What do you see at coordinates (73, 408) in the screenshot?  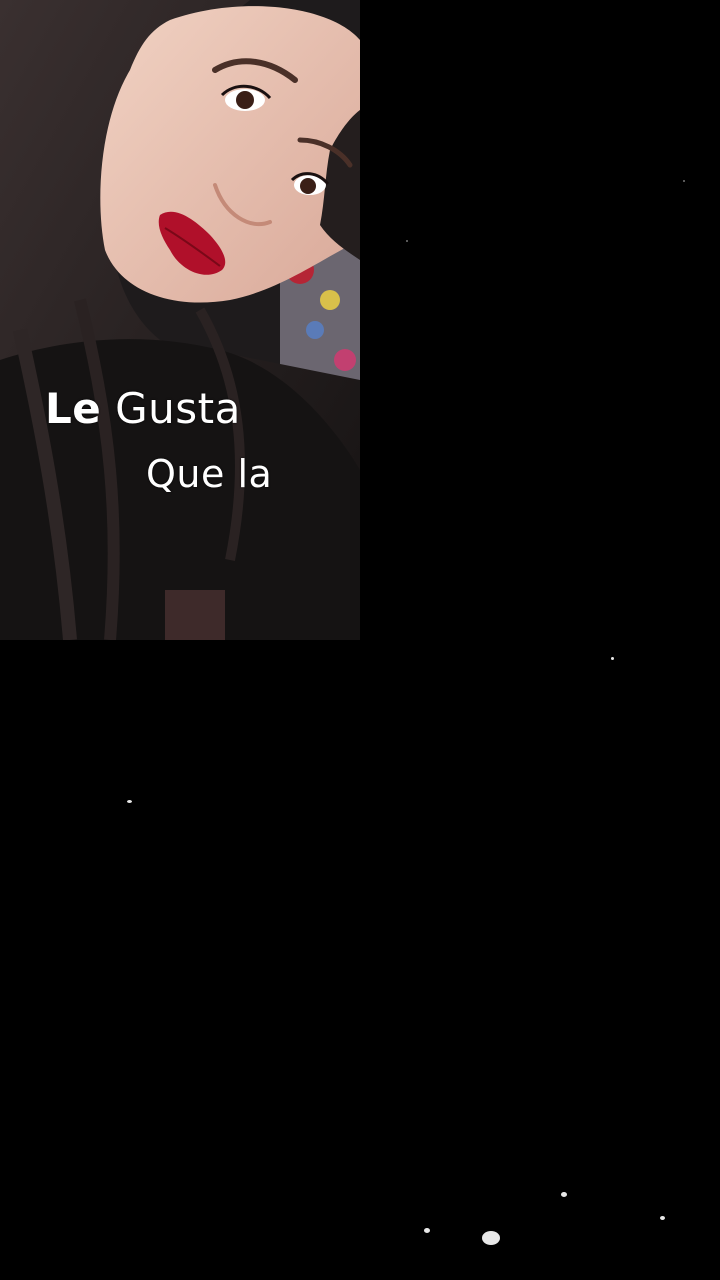 I see `caption-word-le: Le` at bounding box center [73, 408].